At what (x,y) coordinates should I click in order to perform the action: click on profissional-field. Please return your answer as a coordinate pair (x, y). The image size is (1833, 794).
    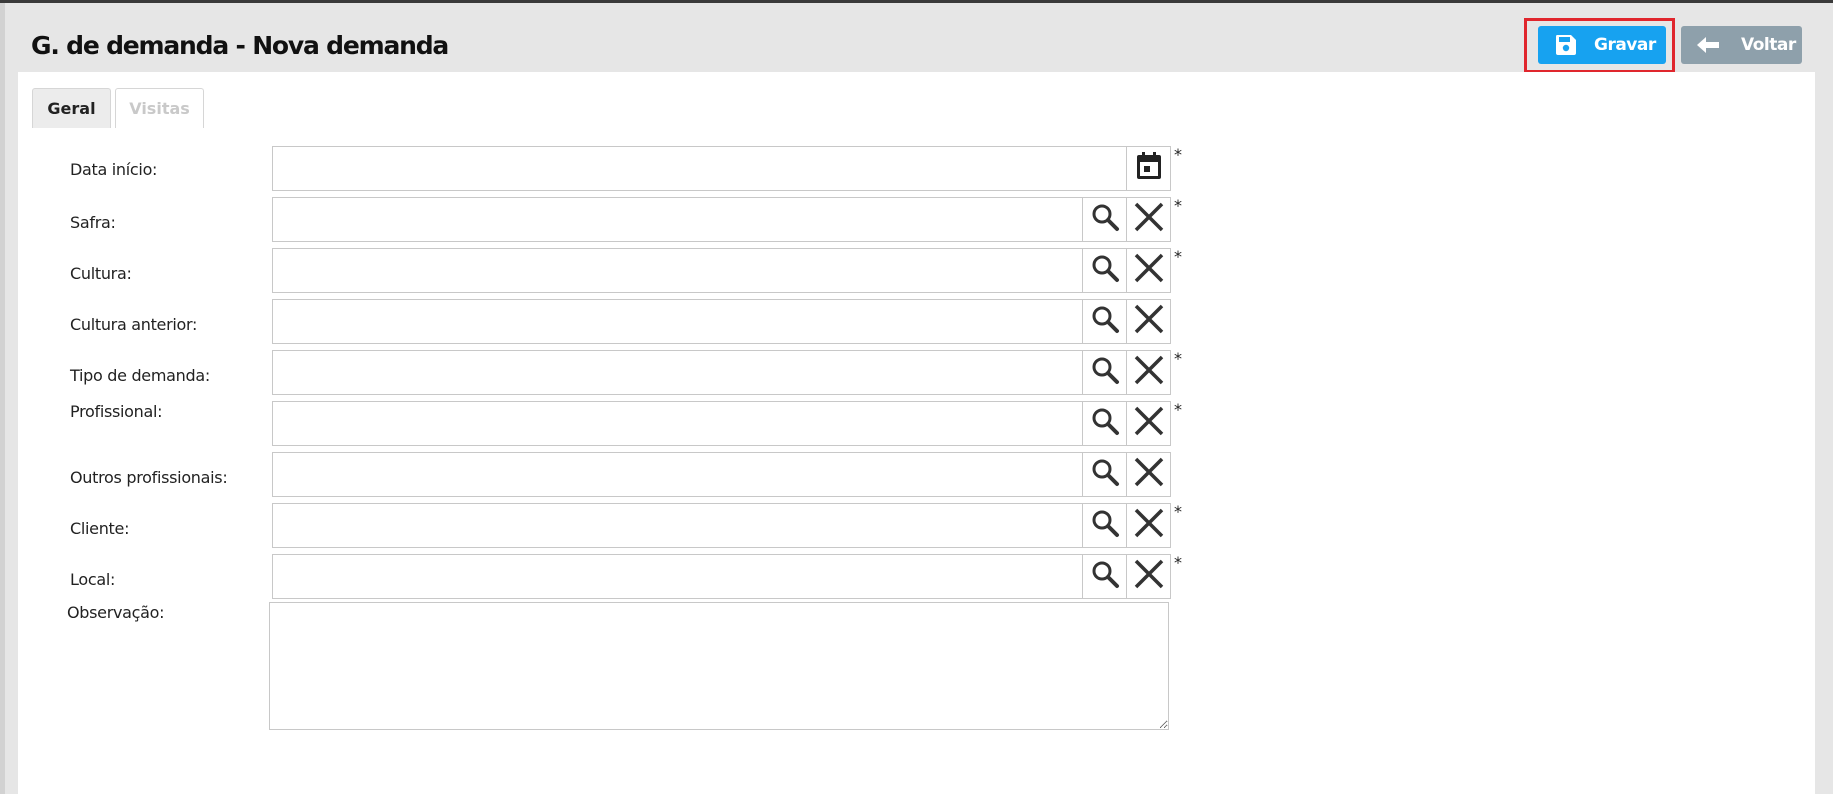
    Looking at the image, I should click on (721, 423).